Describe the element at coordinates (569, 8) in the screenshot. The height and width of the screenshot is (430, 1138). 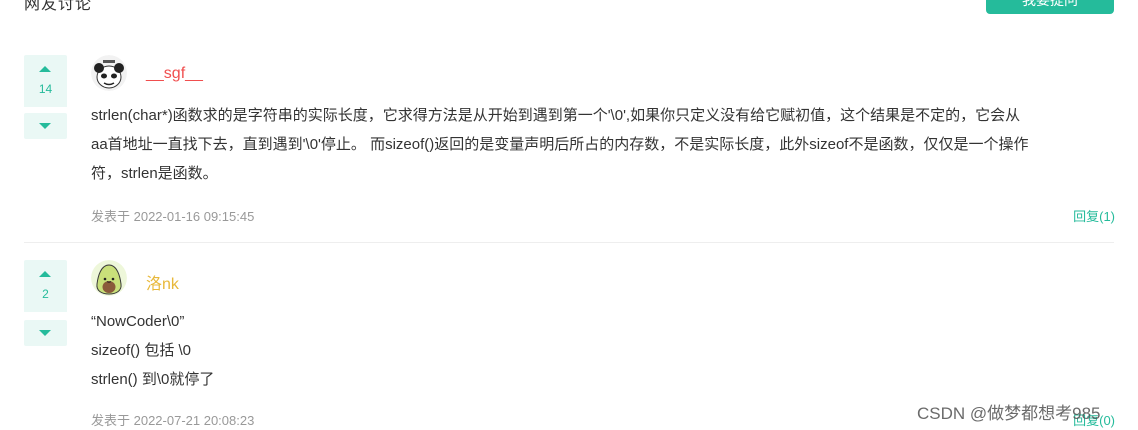
I see `top-bar: 网友讨论 我要提问` at that location.